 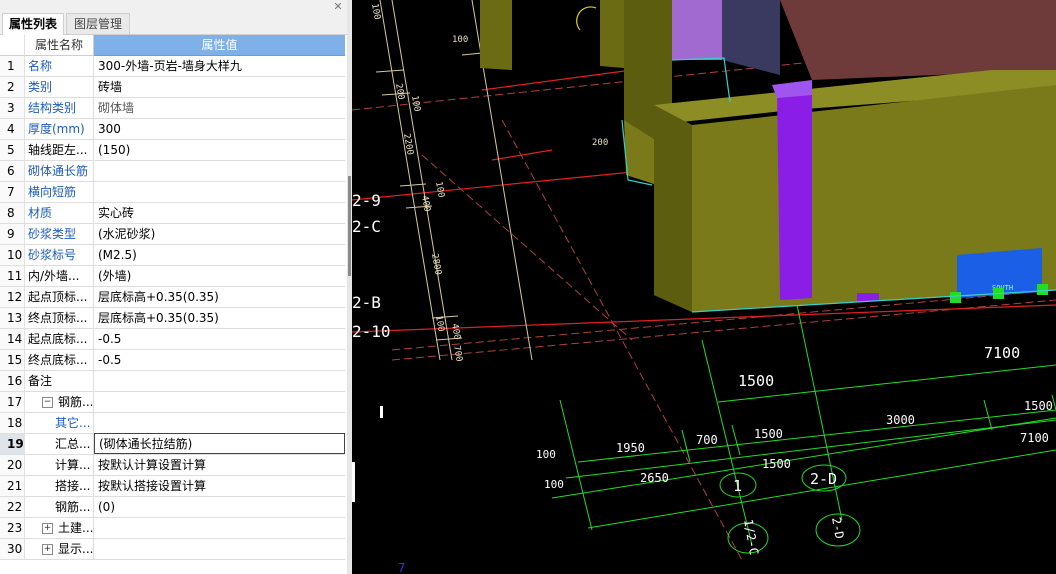 What do you see at coordinates (12, 381) in the screenshot?
I see `row-number: 16` at bounding box center [12, 381].